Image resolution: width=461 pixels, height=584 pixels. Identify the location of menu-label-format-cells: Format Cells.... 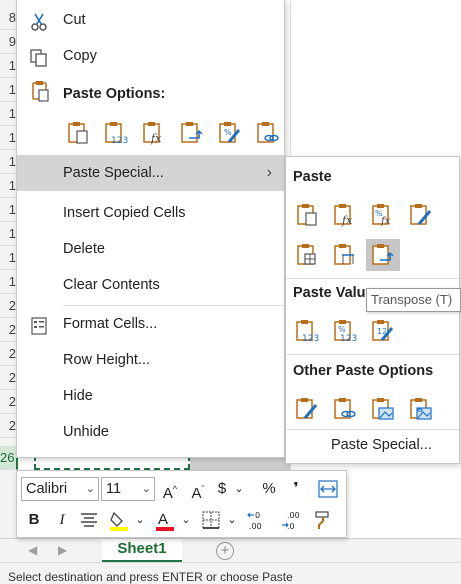
(110, 324).